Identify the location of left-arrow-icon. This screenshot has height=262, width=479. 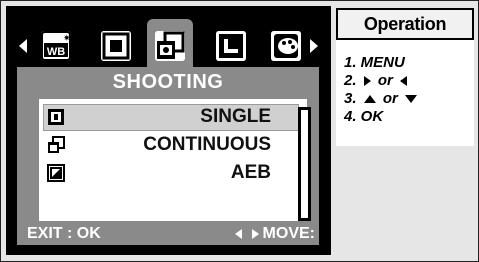
(404, 81).